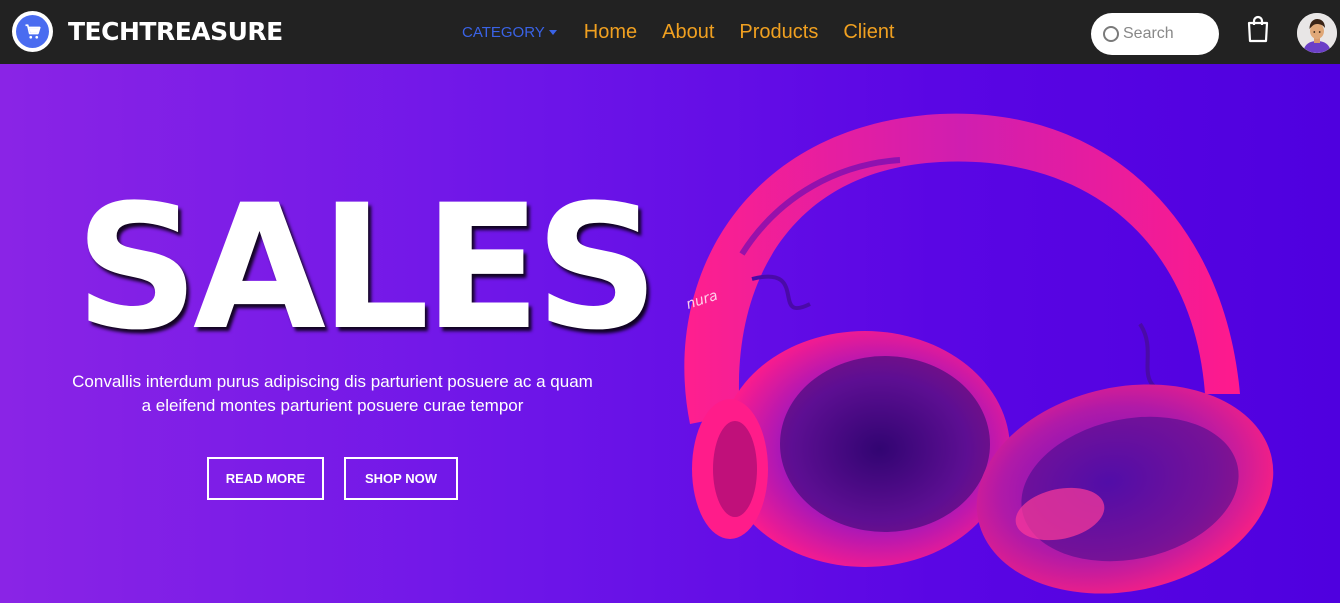 The image size is (1340, 603). I want to click on search-input, so click(1168, 34).